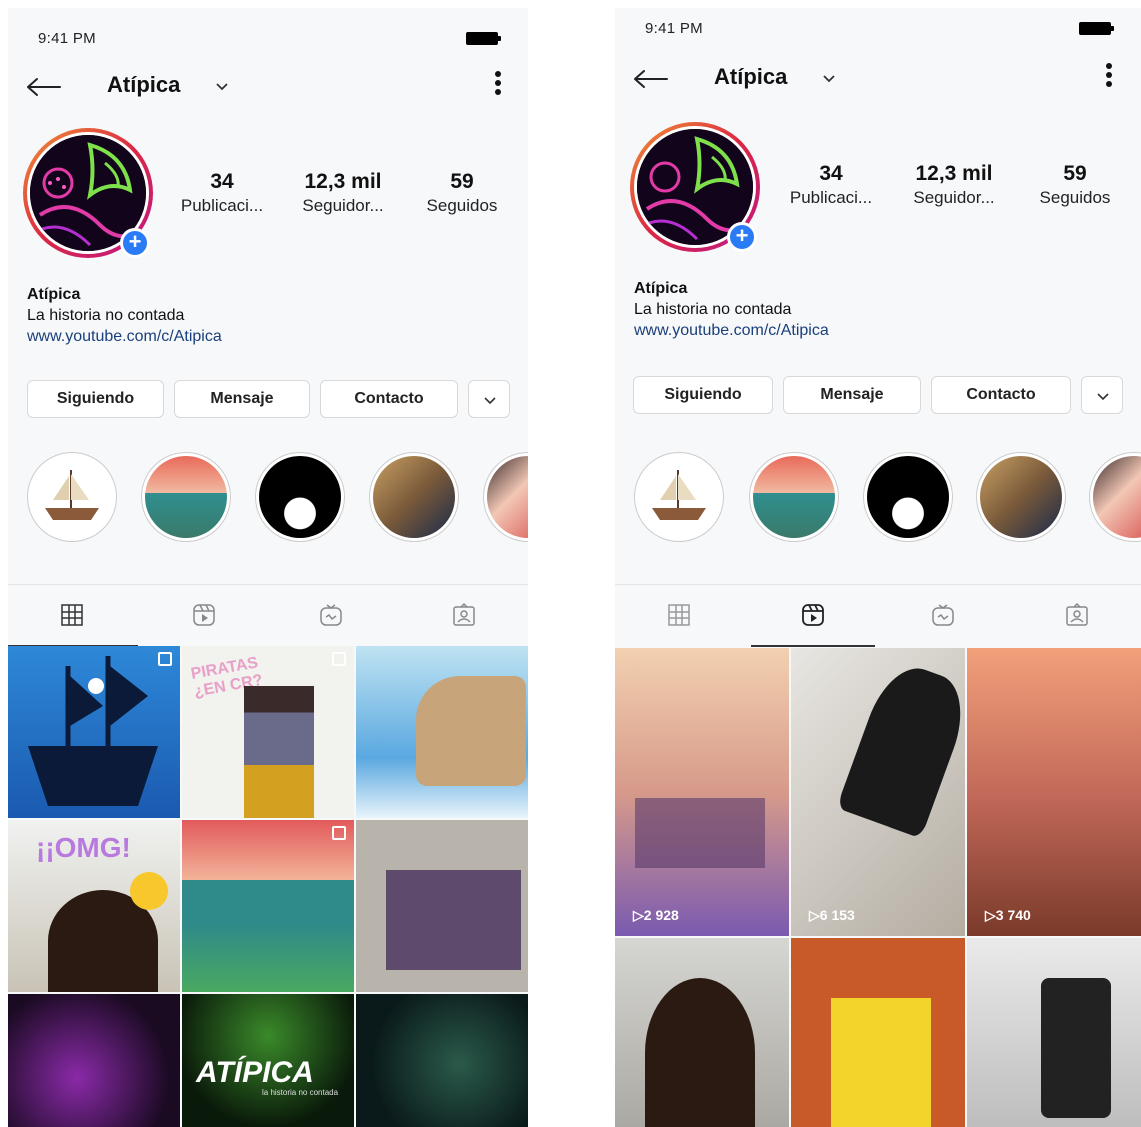  Describe the element at coordinates (300, 1092) in the screenshot. I see `atipica-logo-subtext: la historia no contada` at that location.